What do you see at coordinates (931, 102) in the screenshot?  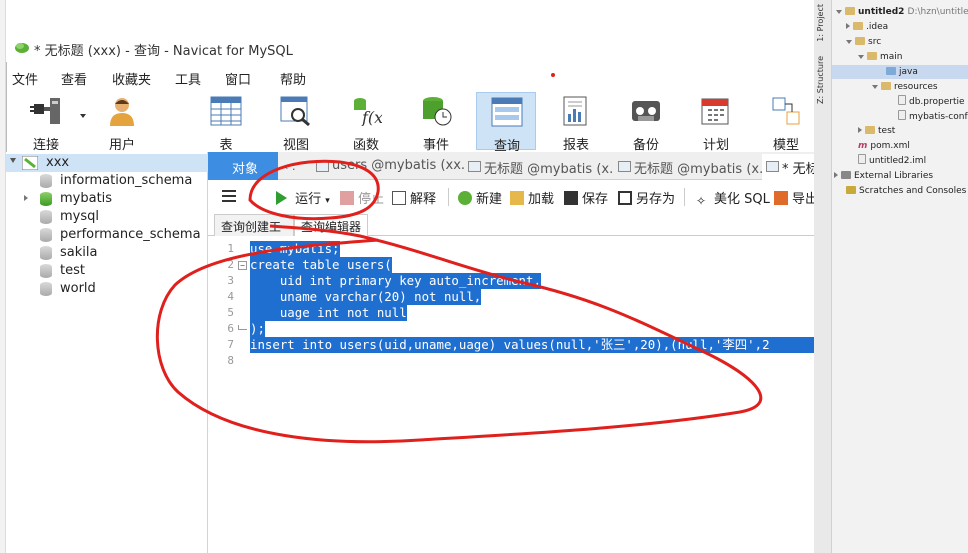 I see `ide-tree-item: db.propertie` at bounding box center [931, 102].